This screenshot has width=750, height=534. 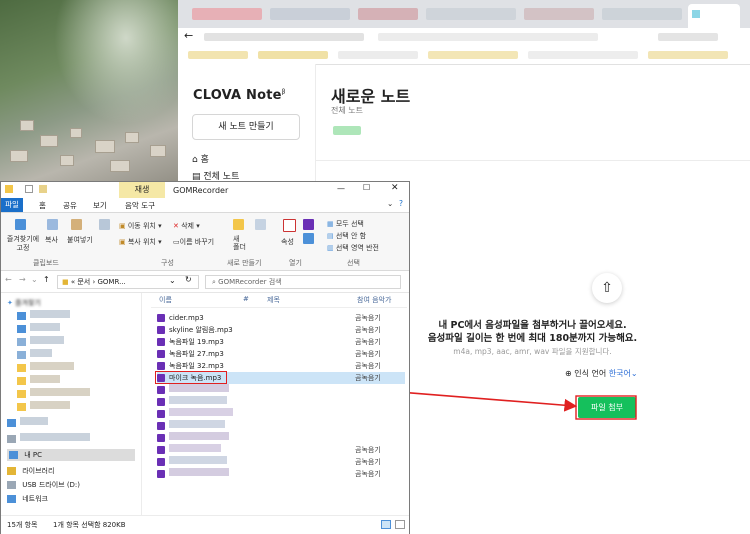 I want to click on blurred-label, so click(x=52, y=366).